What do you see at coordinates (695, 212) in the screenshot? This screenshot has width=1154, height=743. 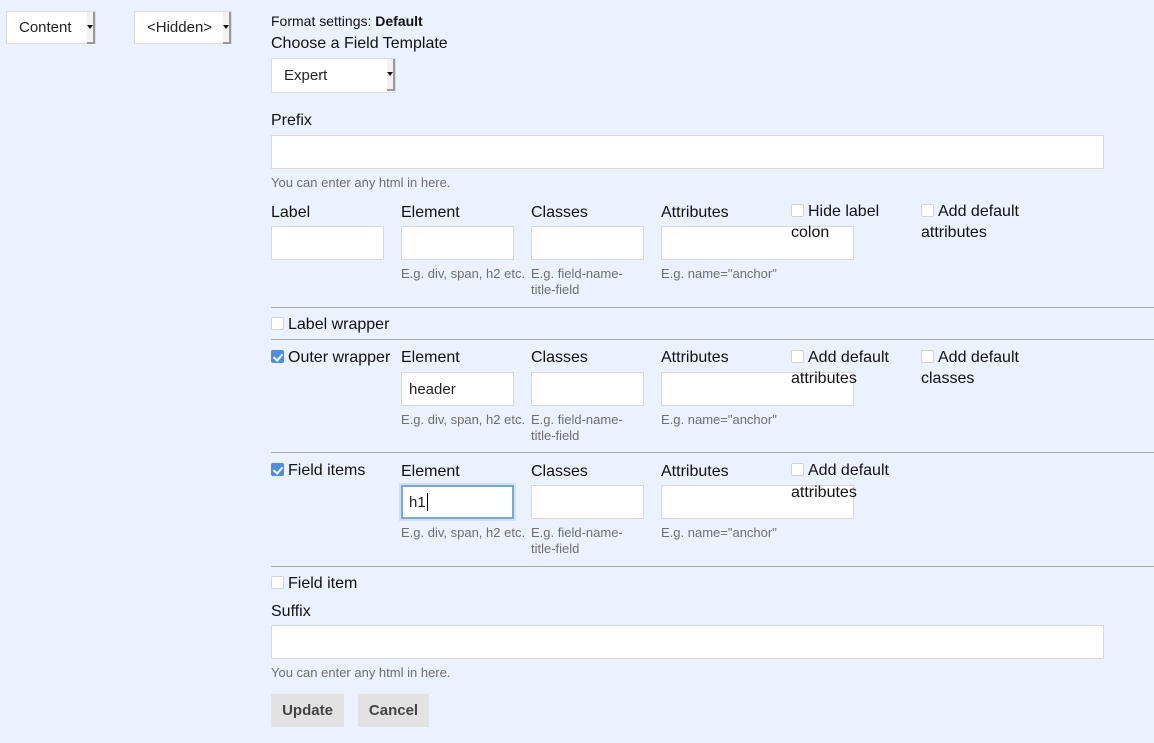 I see `label-attributes-heading: Attributes` at bounding box center [695, 212].